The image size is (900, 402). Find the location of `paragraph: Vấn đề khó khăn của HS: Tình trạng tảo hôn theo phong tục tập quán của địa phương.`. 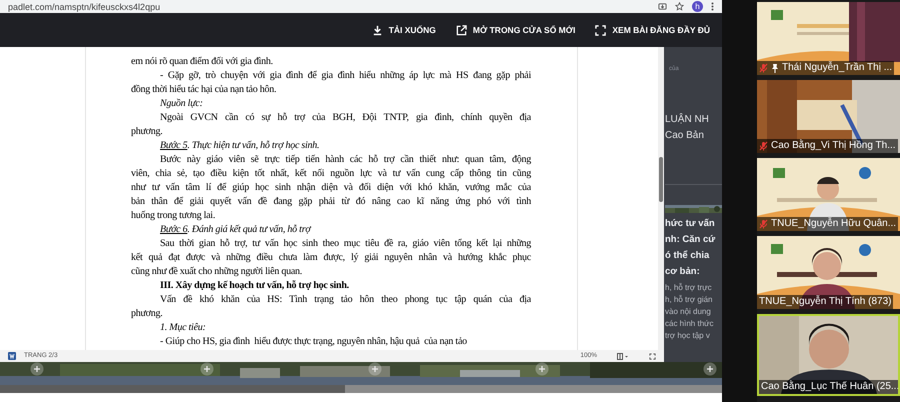

paragraph: Vấn đề khó khăn của HS: Tình trạng tảo hôn theo phong tục tập quán của địa phương. is located at coordinates (331, 307).